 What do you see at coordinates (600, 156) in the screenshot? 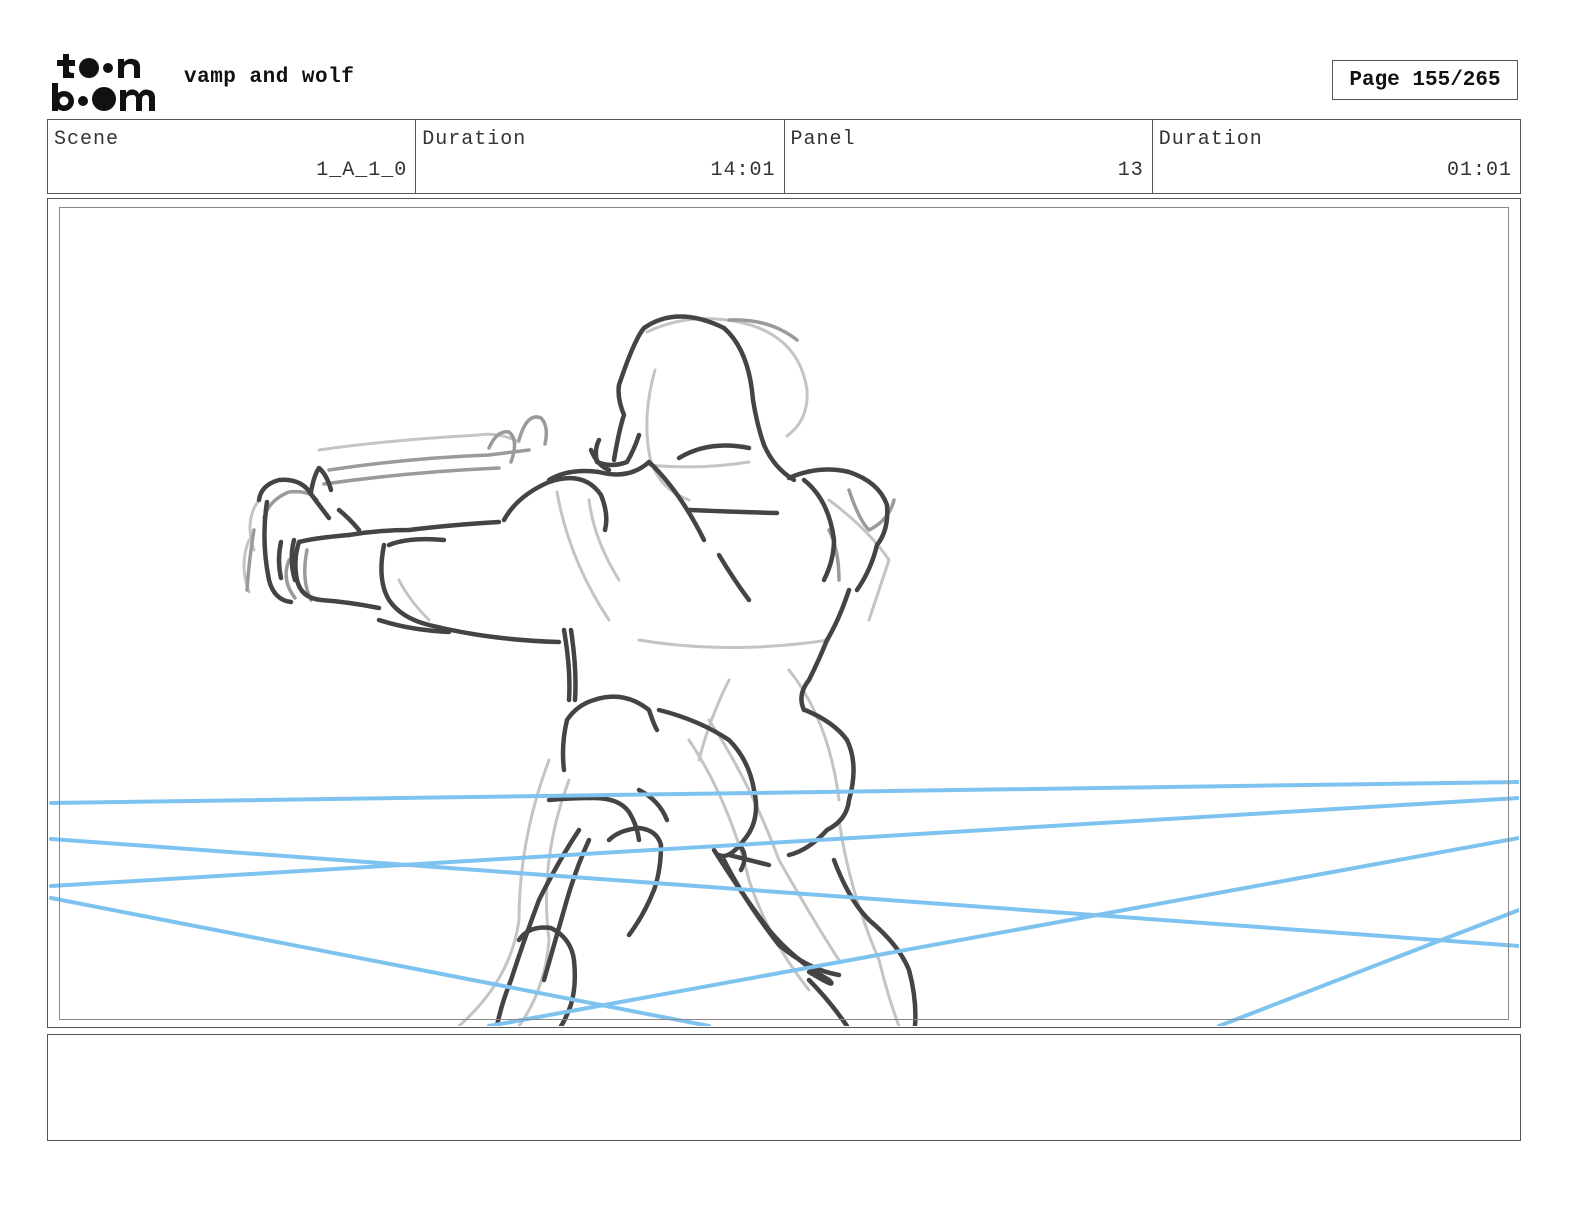
I see `scene-duration-cell: Duration 14:01` at bounding box center [600, 156].